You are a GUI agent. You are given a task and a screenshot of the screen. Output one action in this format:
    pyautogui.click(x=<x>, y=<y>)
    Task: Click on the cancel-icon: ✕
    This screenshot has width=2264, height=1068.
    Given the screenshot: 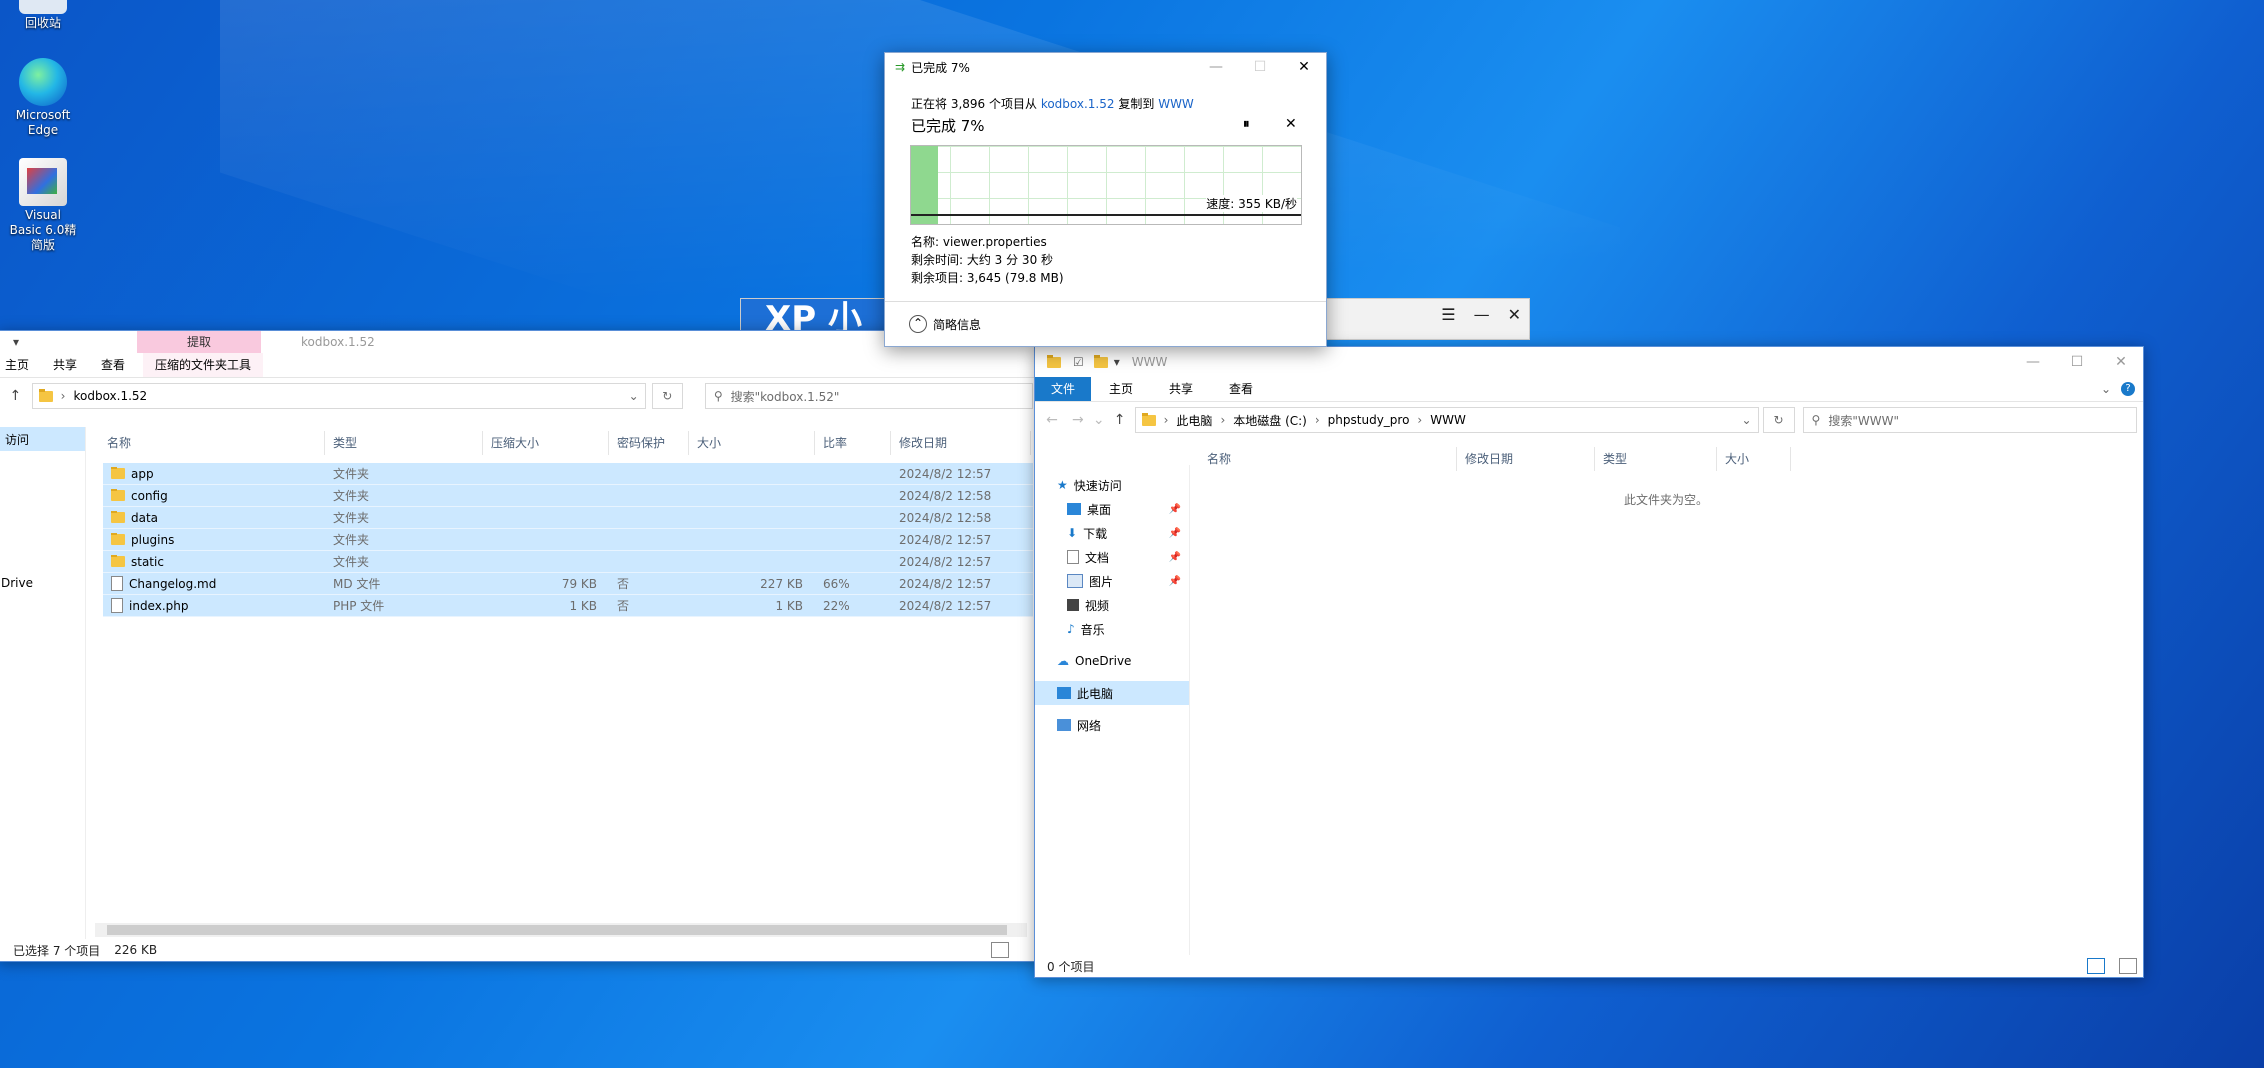 What is the action you would take?
    pyautogui.click(x=1291, y=124)
    